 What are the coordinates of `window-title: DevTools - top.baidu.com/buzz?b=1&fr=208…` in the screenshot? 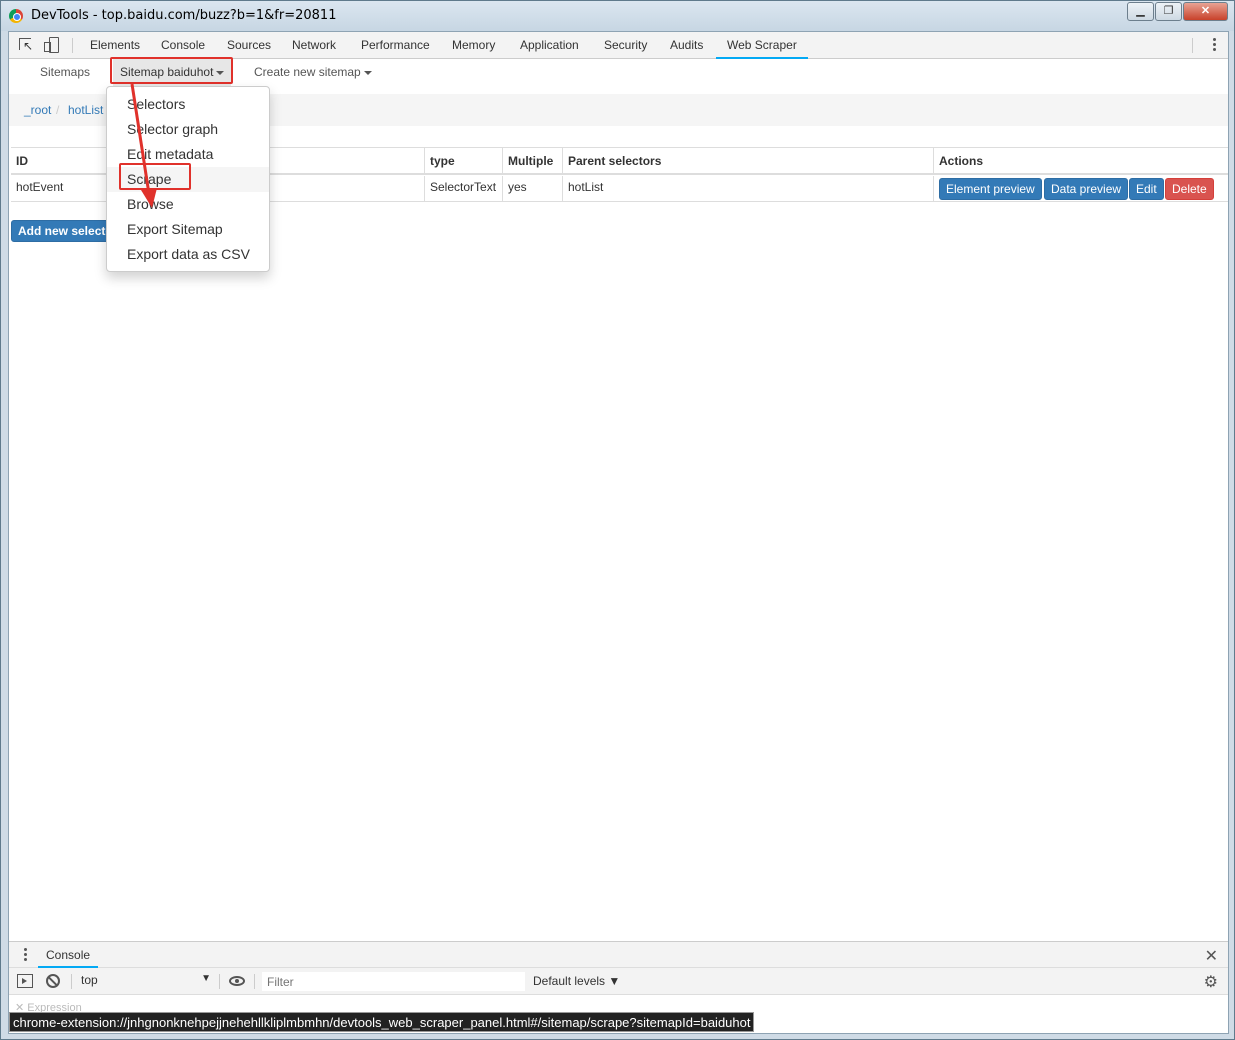 It's located at (184, 15).